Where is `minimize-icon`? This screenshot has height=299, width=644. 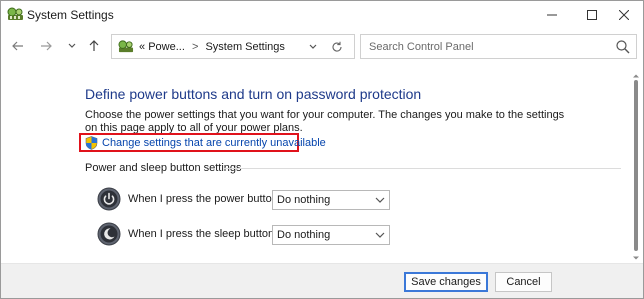 minimize-icon is located at coordinates (552, 14).